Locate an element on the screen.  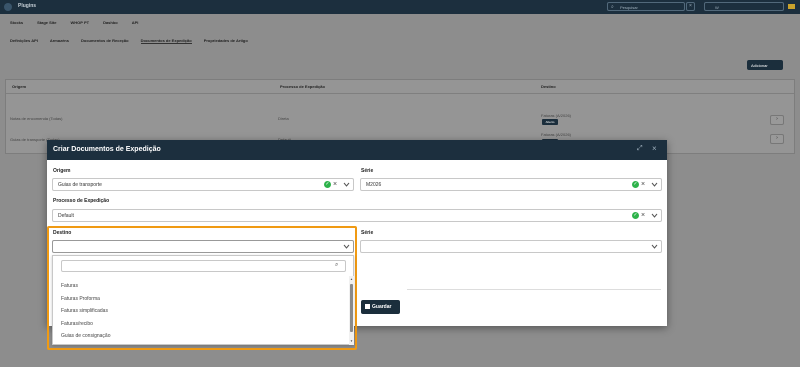
row2-action-button: › is located at coordinates (777, 139).